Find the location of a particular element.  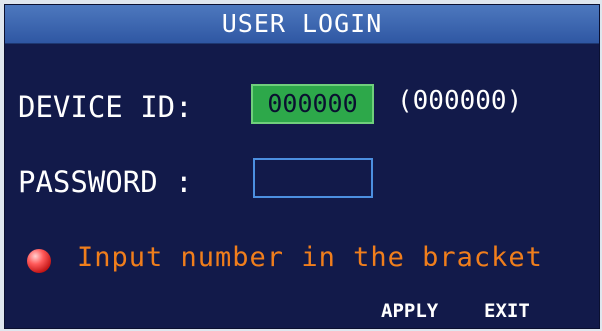

apply-button: APPLY is located at coordinates (409, 311).